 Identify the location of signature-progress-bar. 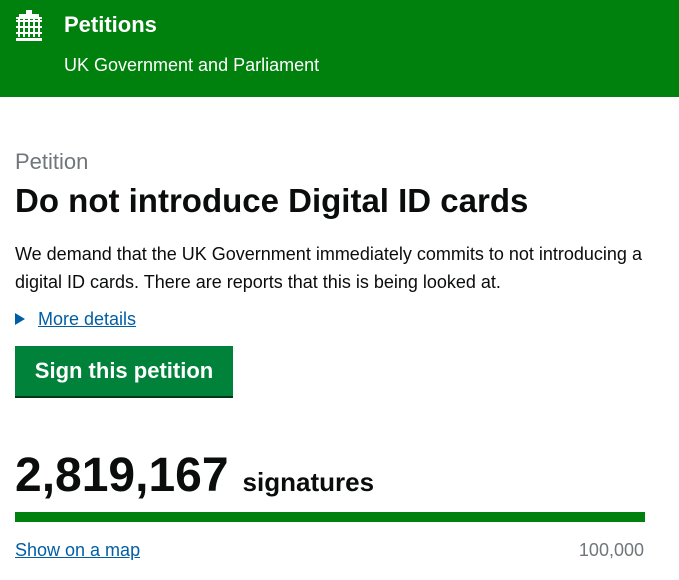
(330, 517).